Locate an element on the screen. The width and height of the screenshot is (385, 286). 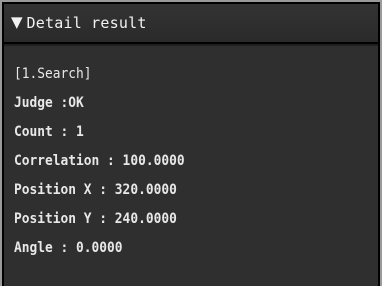
position-x-value: Position X : 320.0000 is located at coordinates (95, 190).